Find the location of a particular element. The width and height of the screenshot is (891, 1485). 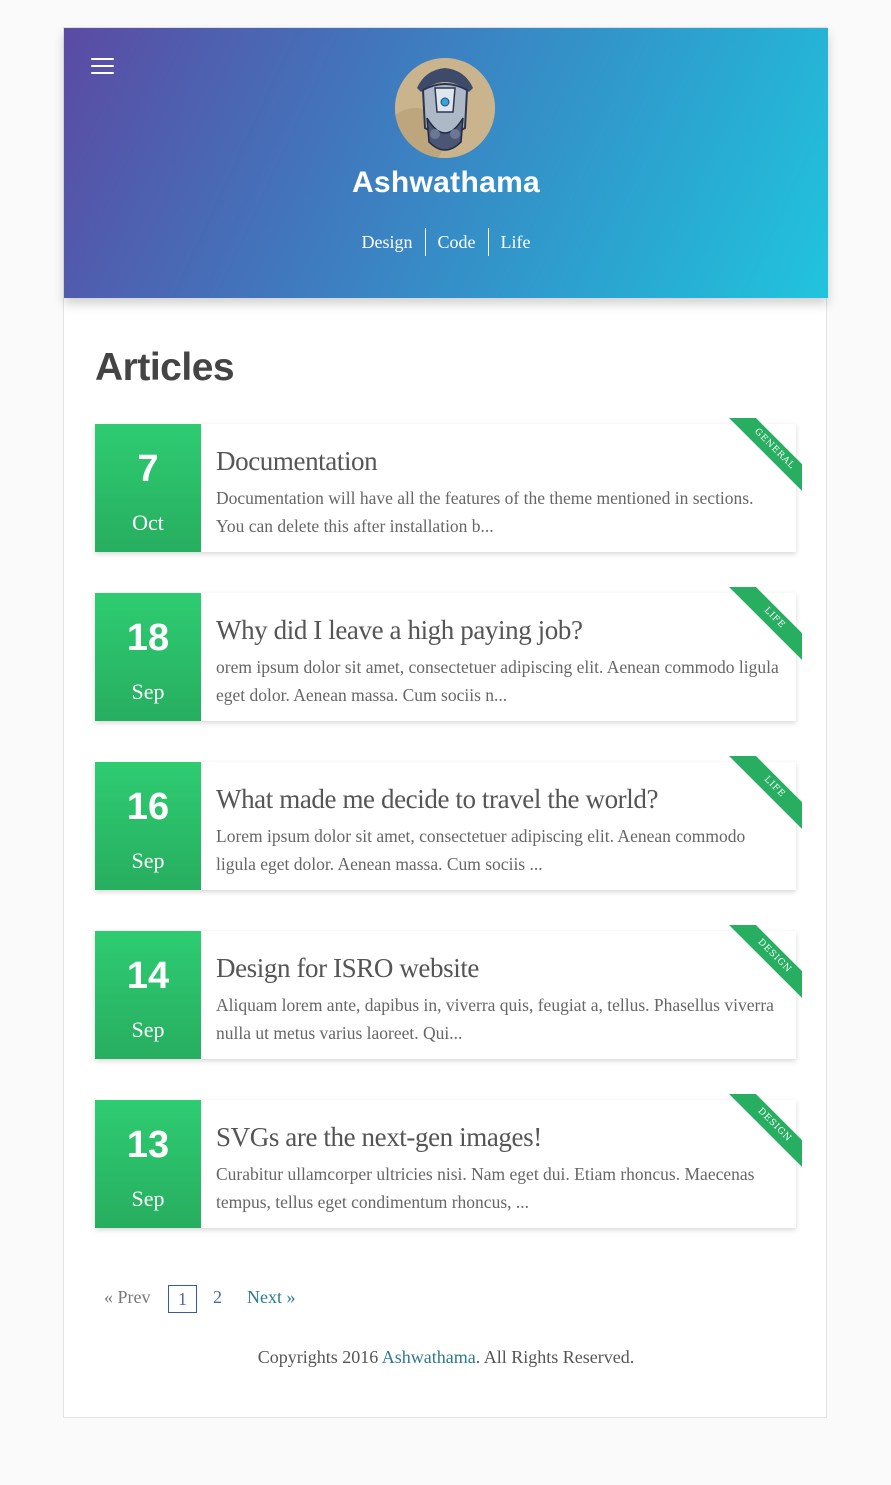

avatar is located at coordinates (445, 108).